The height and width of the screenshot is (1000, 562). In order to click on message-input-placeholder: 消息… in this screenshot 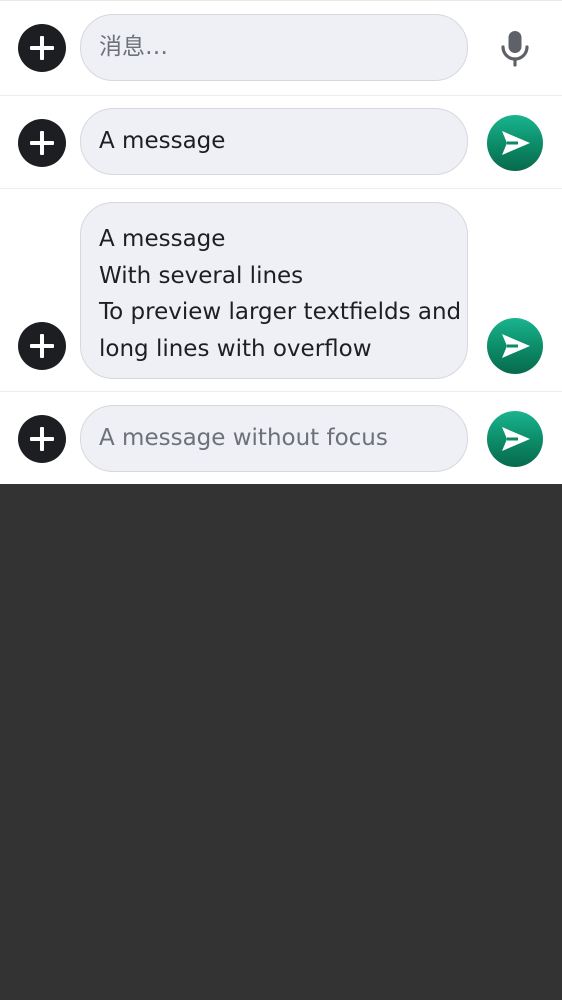, I will do `click(133, 47)`.